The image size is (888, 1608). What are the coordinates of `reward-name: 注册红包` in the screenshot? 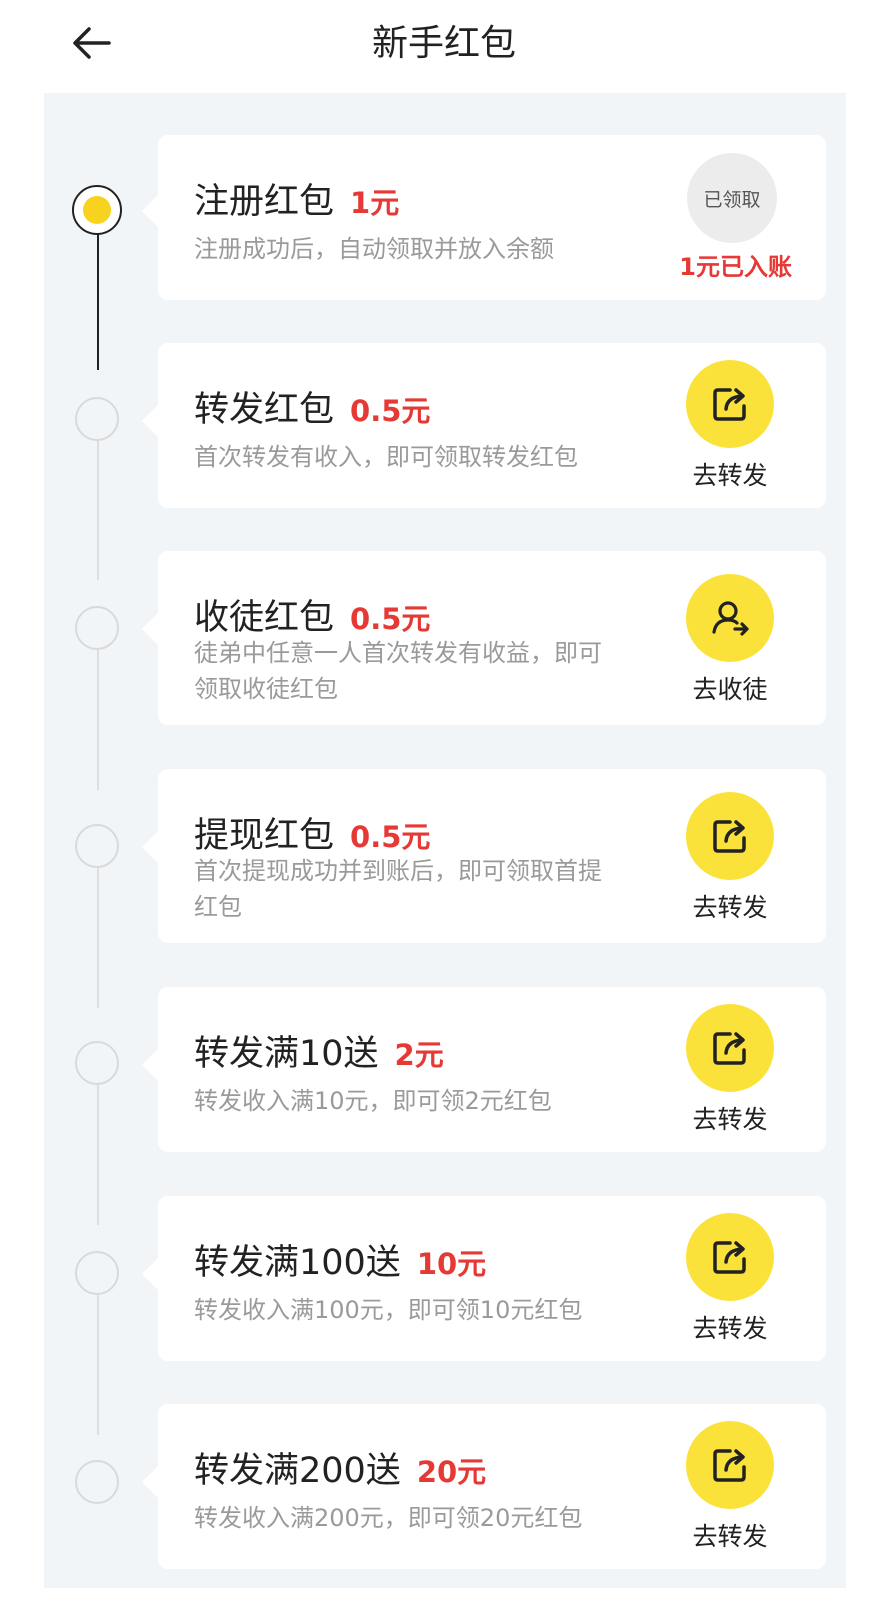 It's located at (264, 202).